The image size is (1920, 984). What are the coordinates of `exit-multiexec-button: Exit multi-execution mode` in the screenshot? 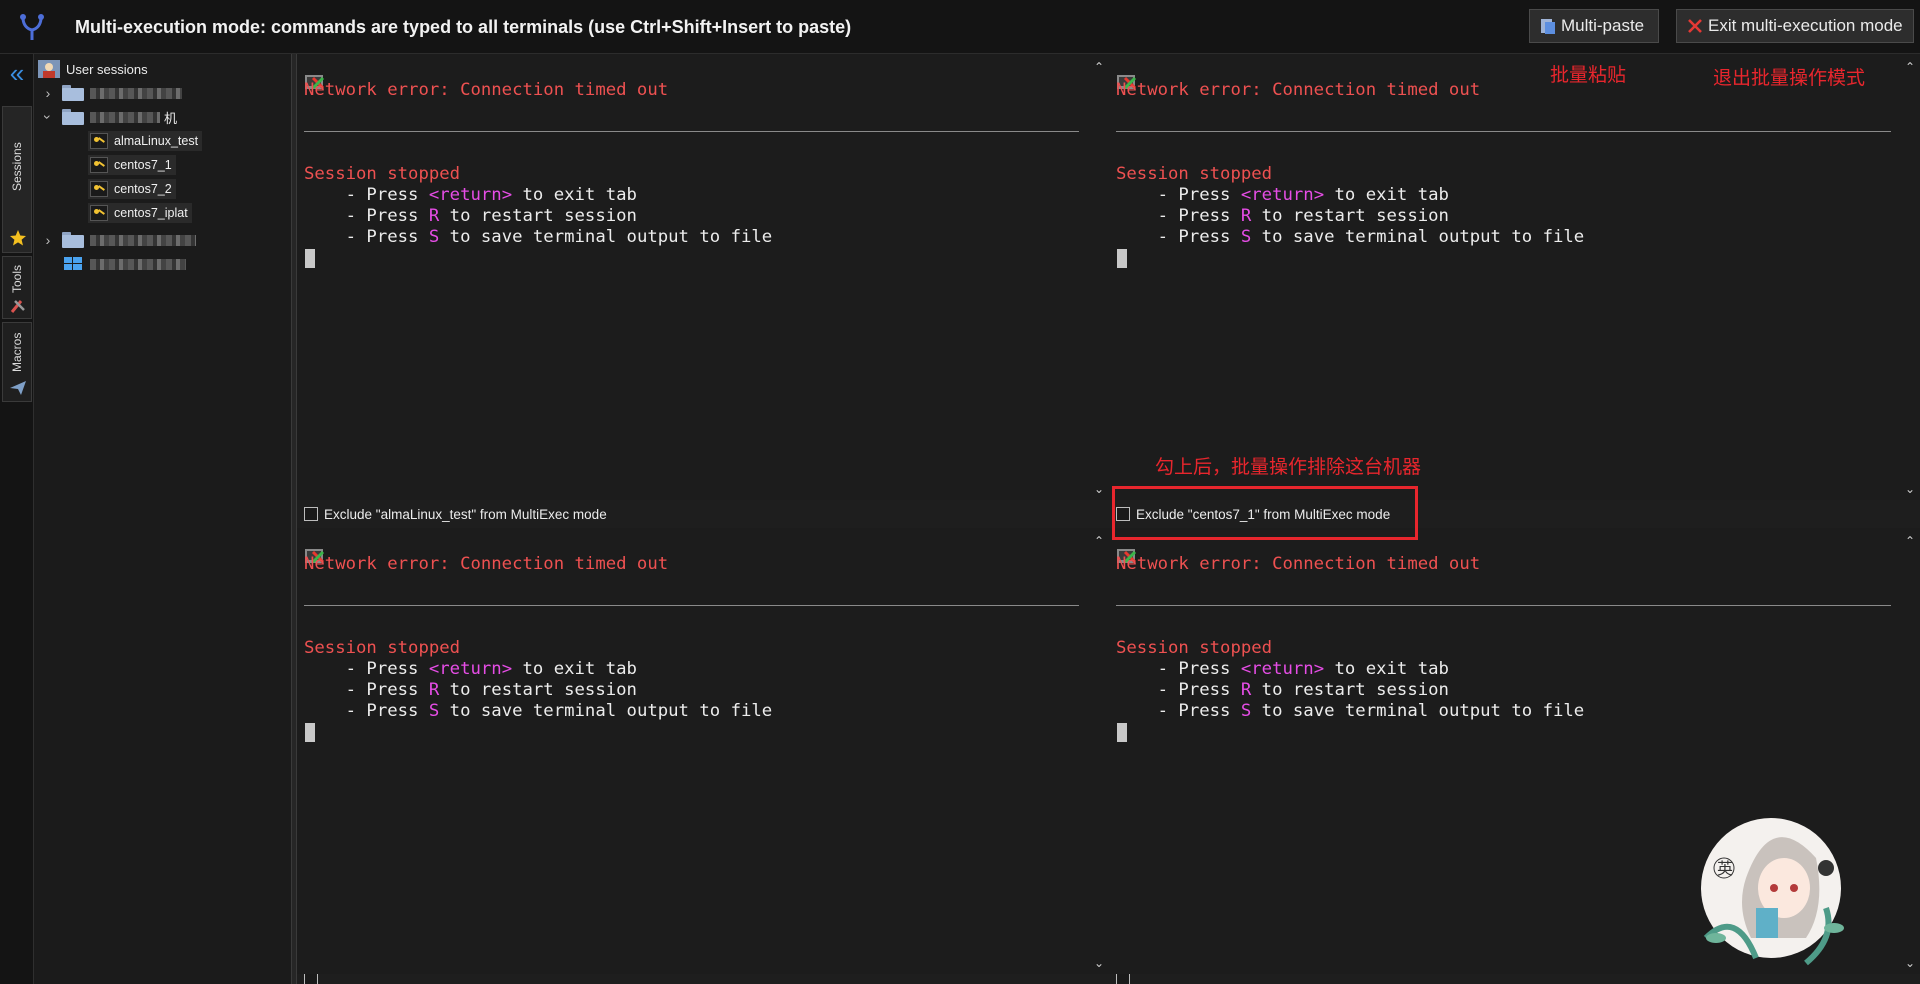 It's located at (1795, 26).